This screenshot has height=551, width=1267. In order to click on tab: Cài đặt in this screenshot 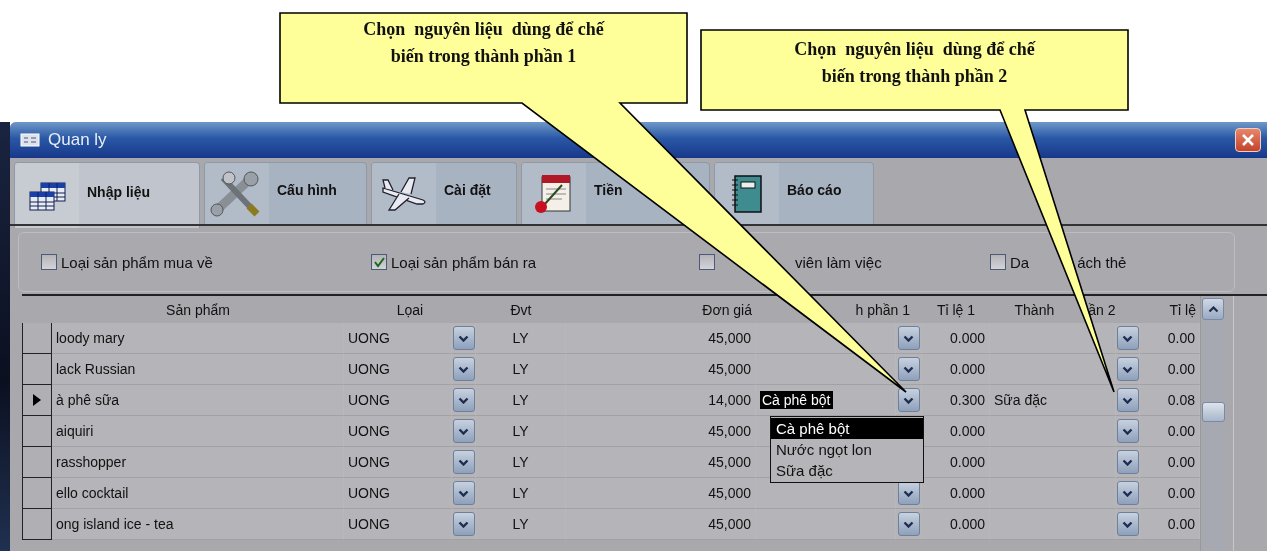, I will do `click(444, 193)`.